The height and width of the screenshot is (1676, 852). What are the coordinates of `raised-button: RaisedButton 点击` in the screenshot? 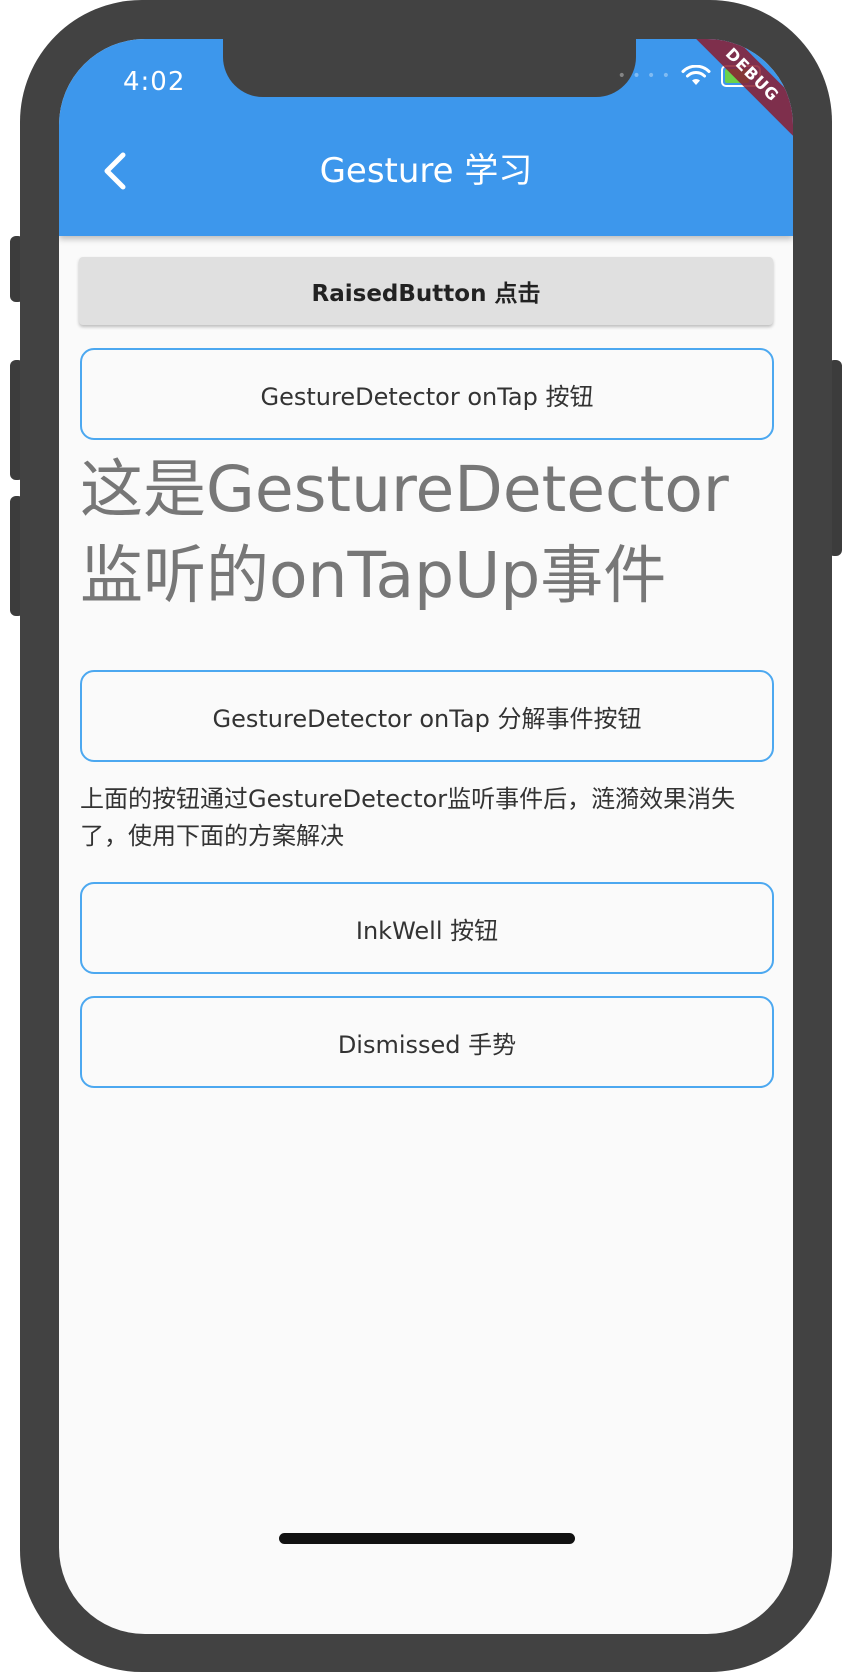 It's located at (426, 291).